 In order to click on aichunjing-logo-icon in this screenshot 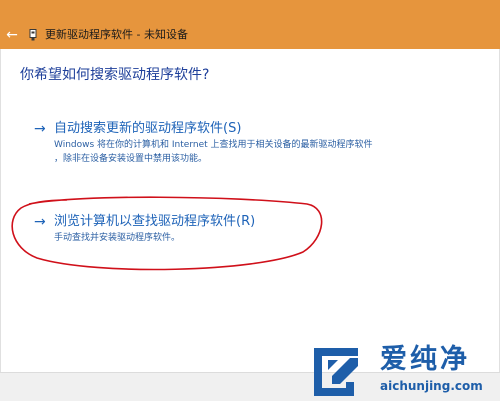, I will do `click(336, 372)`.